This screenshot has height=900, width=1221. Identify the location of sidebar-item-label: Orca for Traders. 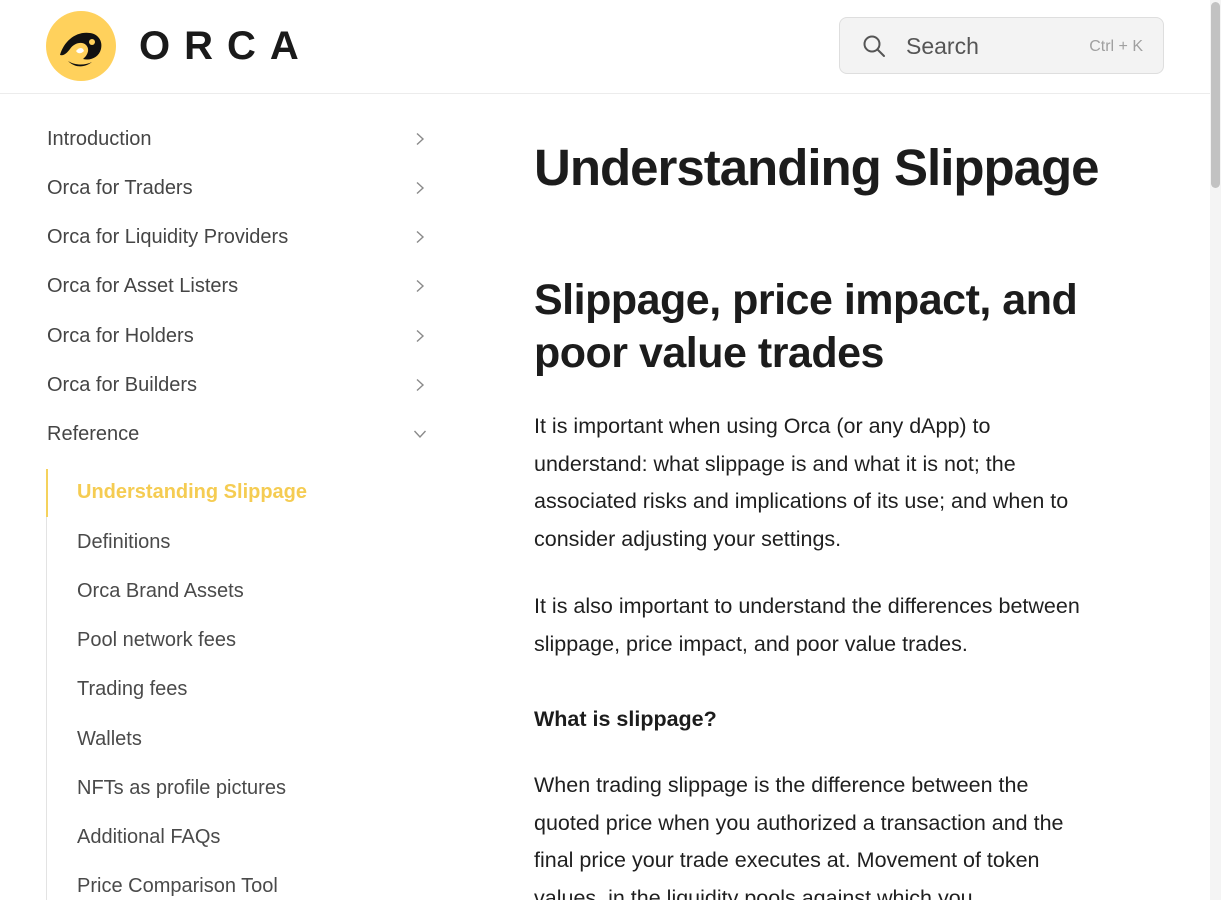
(120, 187).